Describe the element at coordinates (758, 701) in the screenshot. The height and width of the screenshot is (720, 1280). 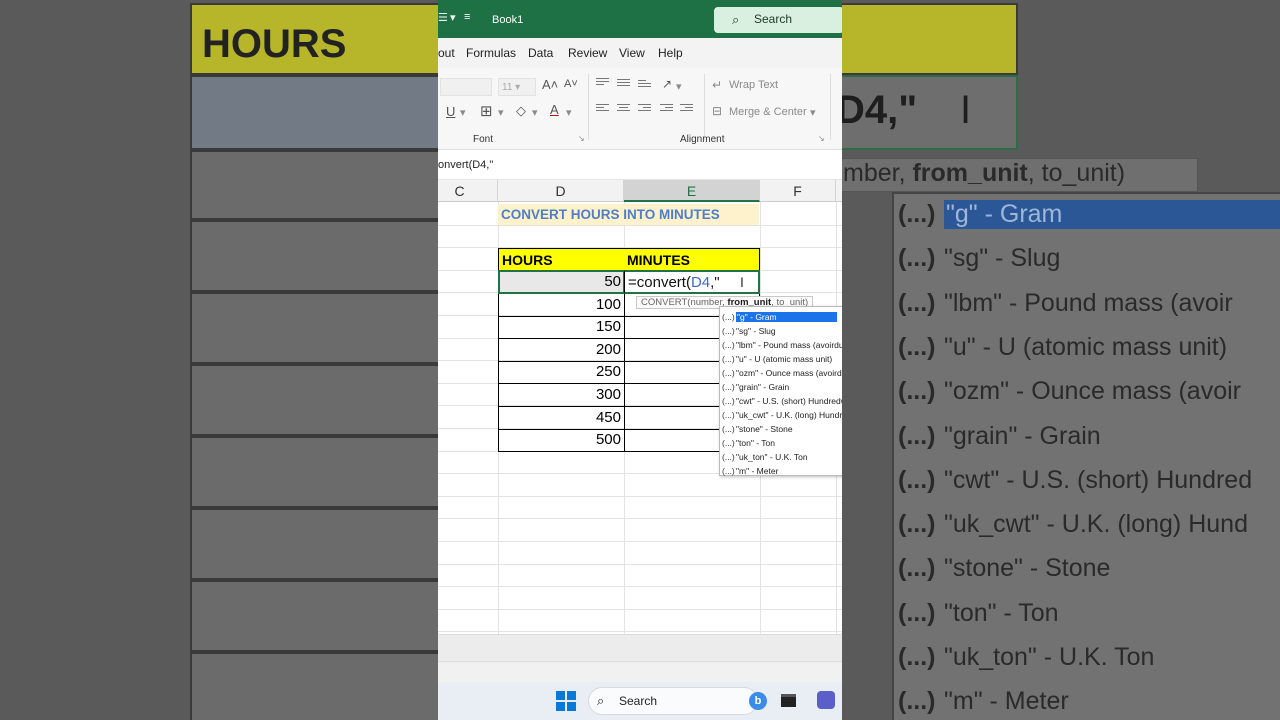
I see `bing-icon: b` at that location.